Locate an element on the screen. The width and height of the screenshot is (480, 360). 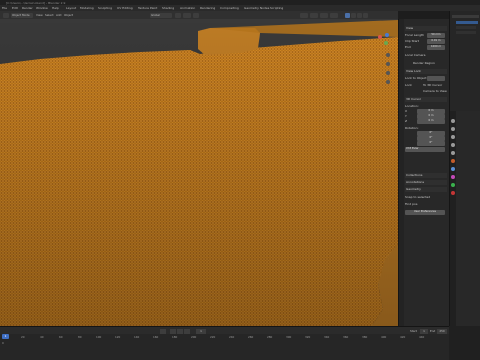
rendered-shading-button is located at coordinates (365, 15).